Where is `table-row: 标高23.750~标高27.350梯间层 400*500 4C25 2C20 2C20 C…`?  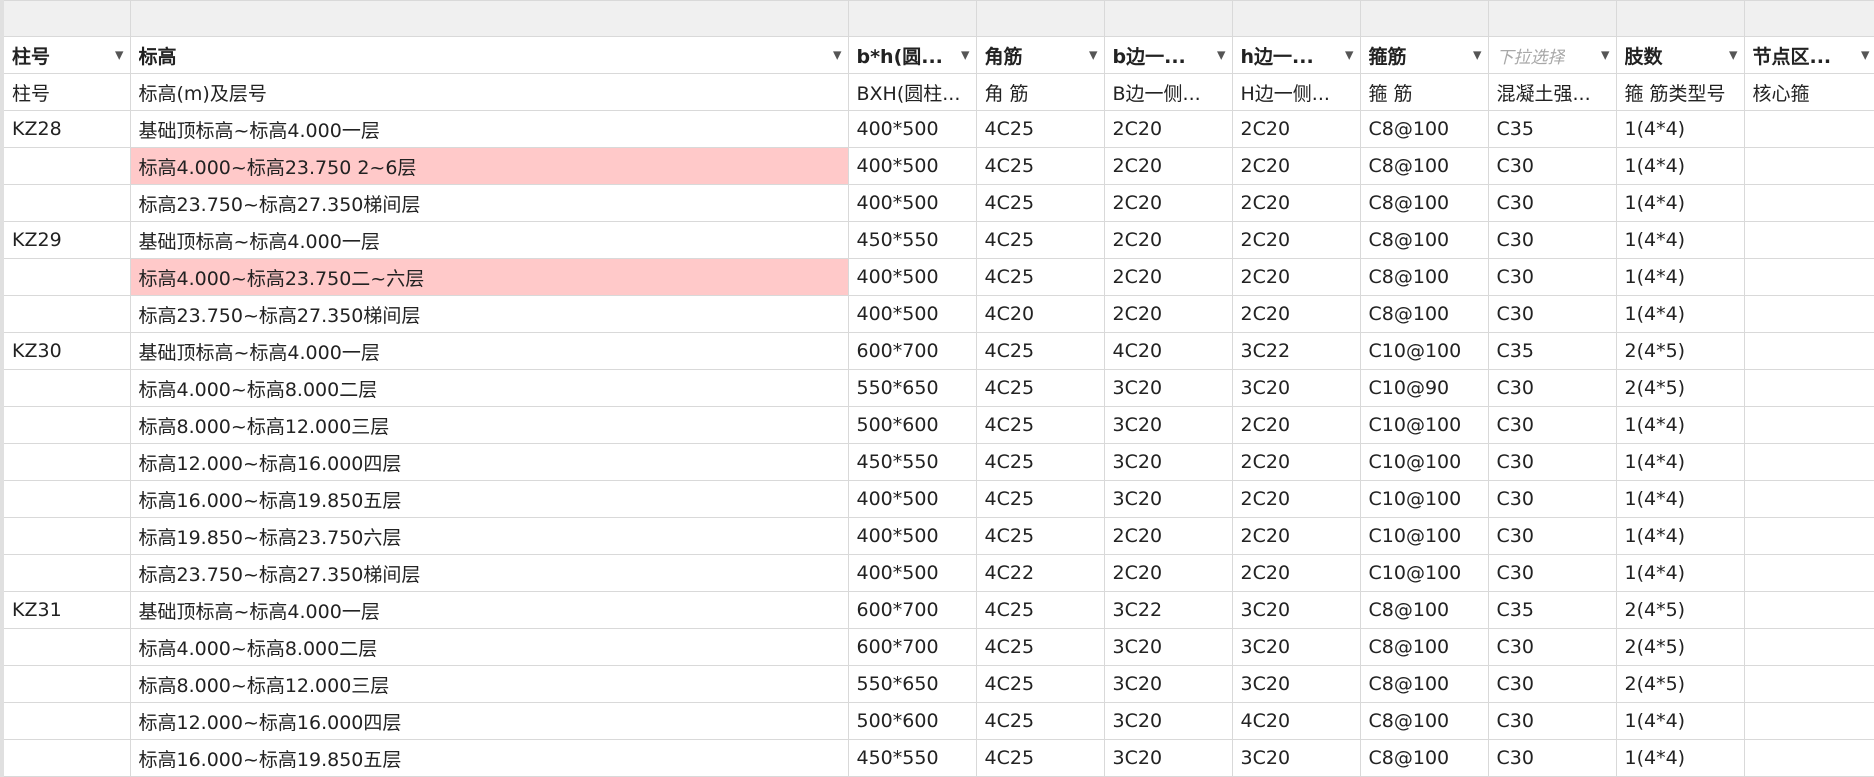
table-row: 标高23.750~标高27.350梯间层 400*500 4C25 2C20 2C20 C… is located at coordinates (937, 203).